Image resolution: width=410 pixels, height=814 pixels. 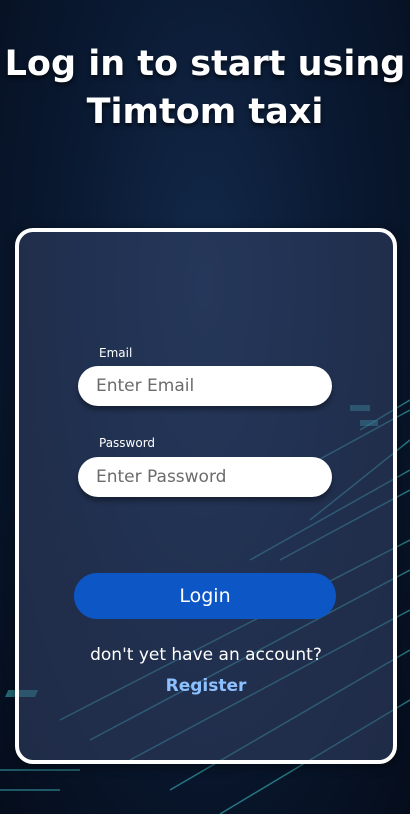 I want to click on password-field, so click(x=205, y=477).